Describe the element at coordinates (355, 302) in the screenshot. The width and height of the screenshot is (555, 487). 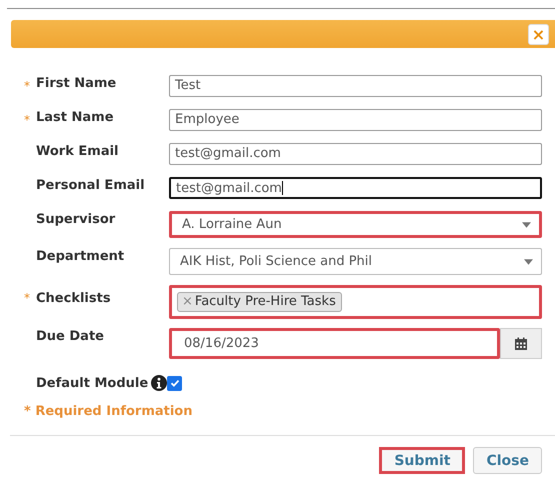
I see `tag-field: ×Faculty Pre-Hire Tasks` at that location.